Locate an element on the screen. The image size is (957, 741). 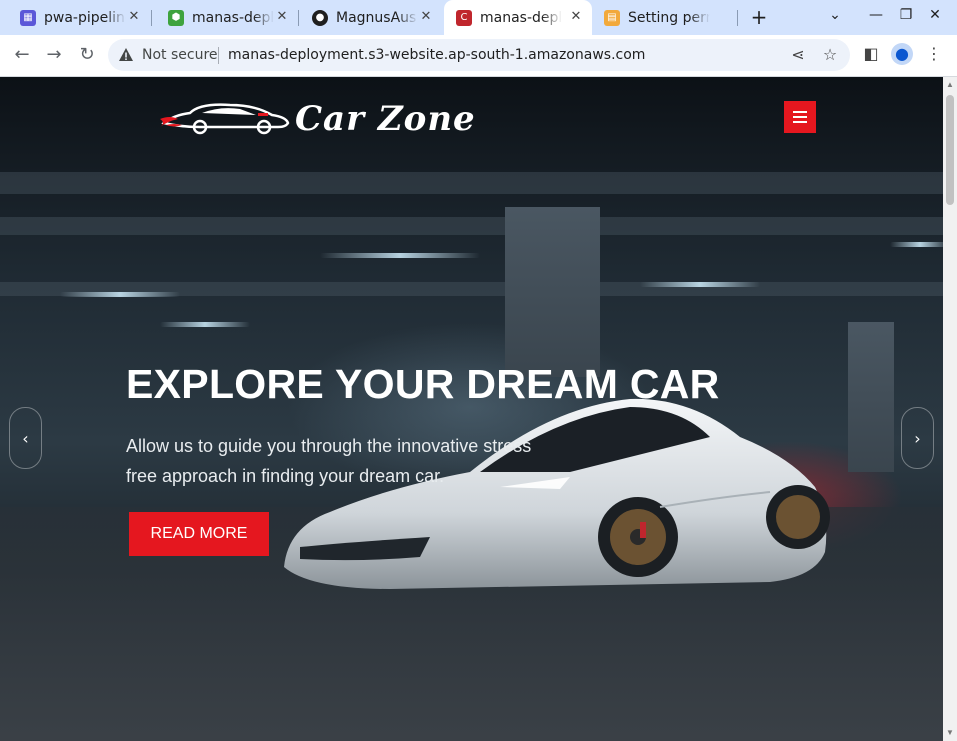
minimize-icon: — is located at coordinates (876, 15).